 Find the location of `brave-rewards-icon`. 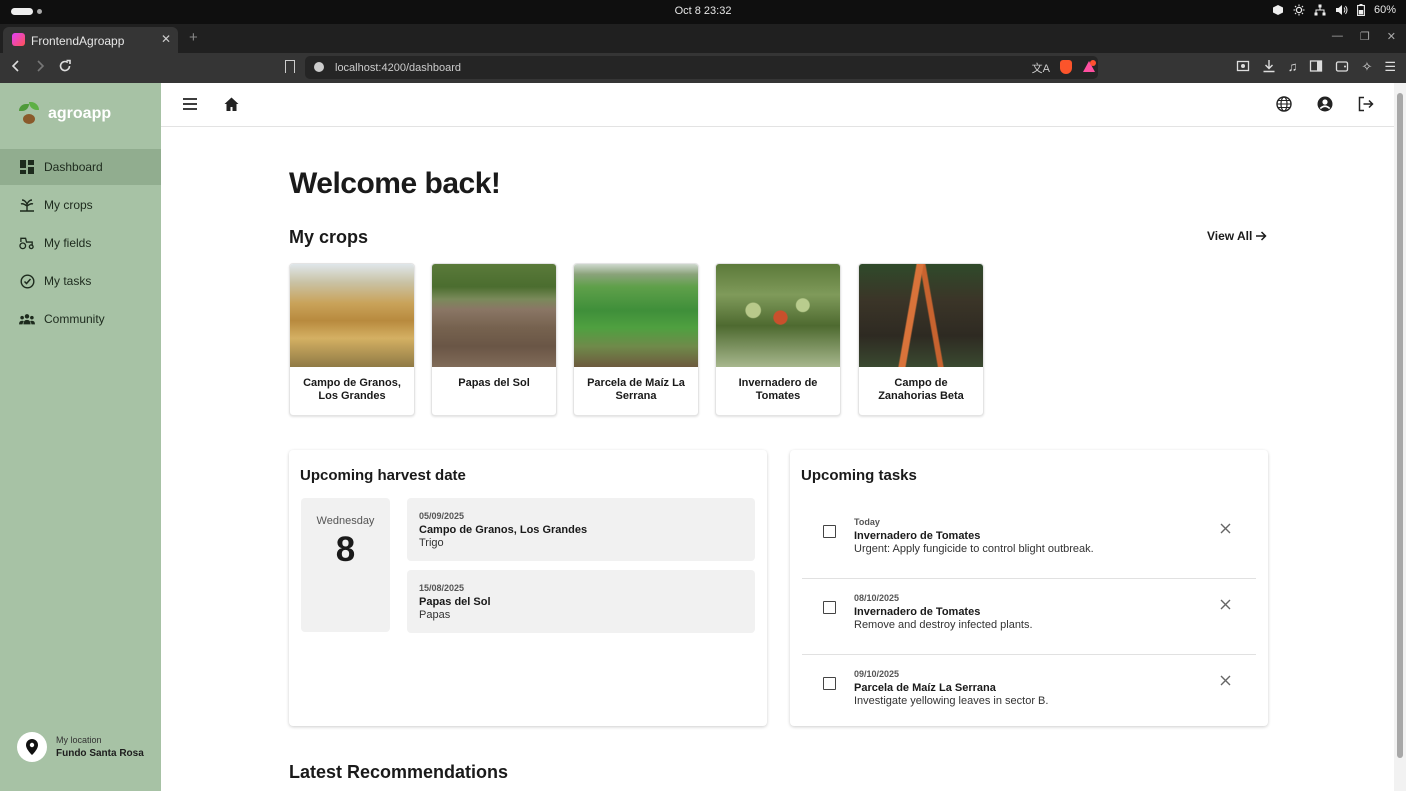

brave-rewards-icon is located at coordinates (1089, 68).